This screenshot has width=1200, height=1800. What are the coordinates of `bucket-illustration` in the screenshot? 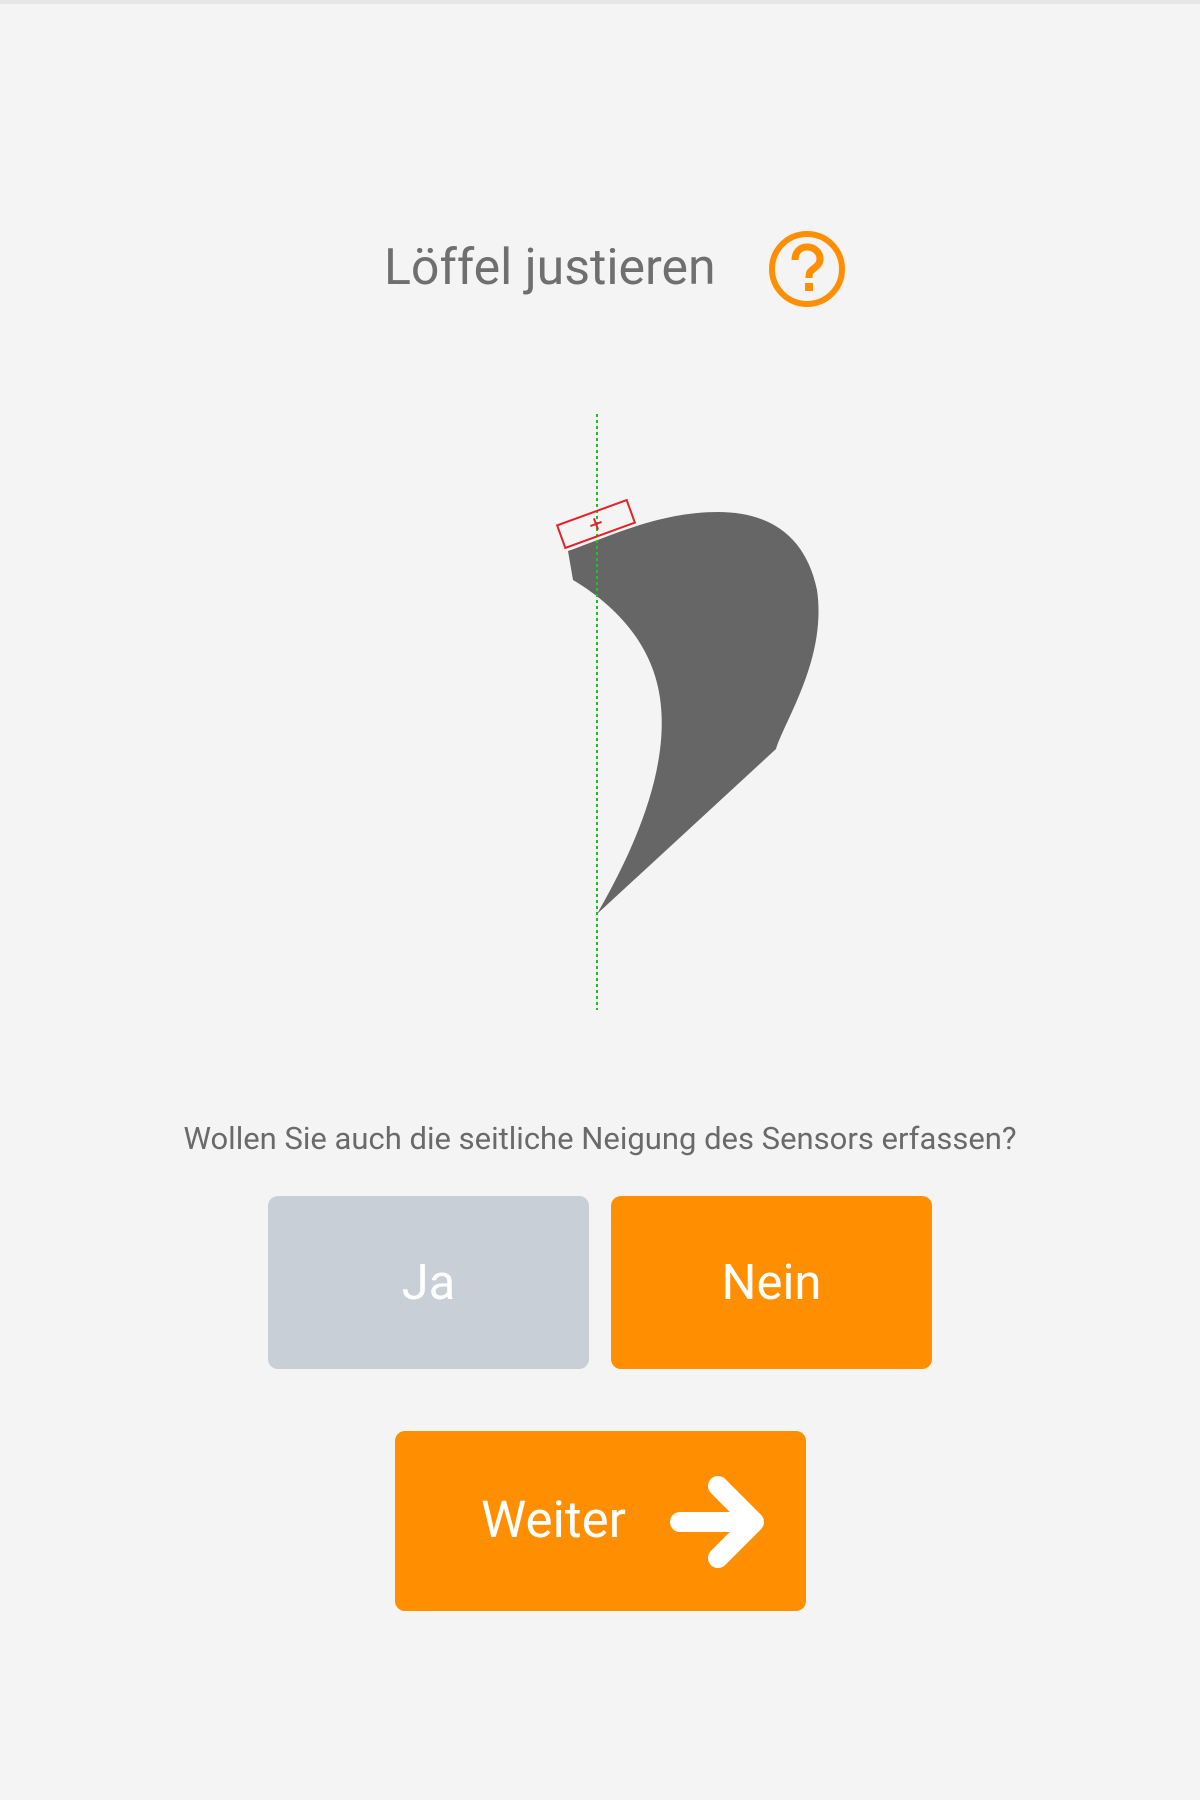 It's located at (700, 712).